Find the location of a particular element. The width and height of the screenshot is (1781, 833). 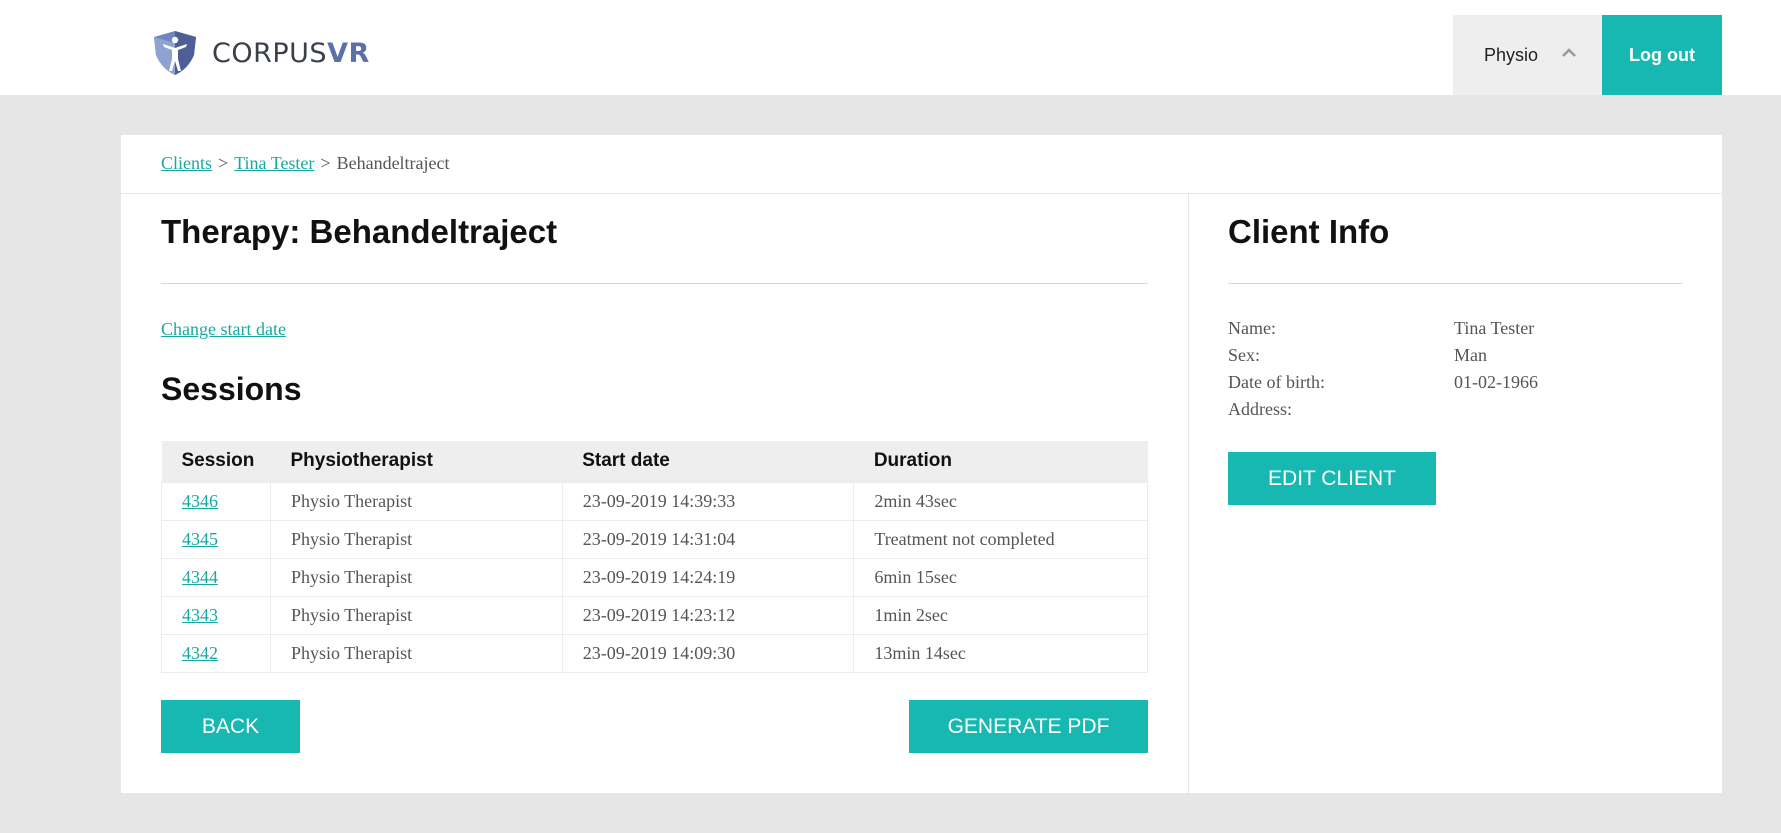

session-link: 4345 is located at coordinates (200, 539).